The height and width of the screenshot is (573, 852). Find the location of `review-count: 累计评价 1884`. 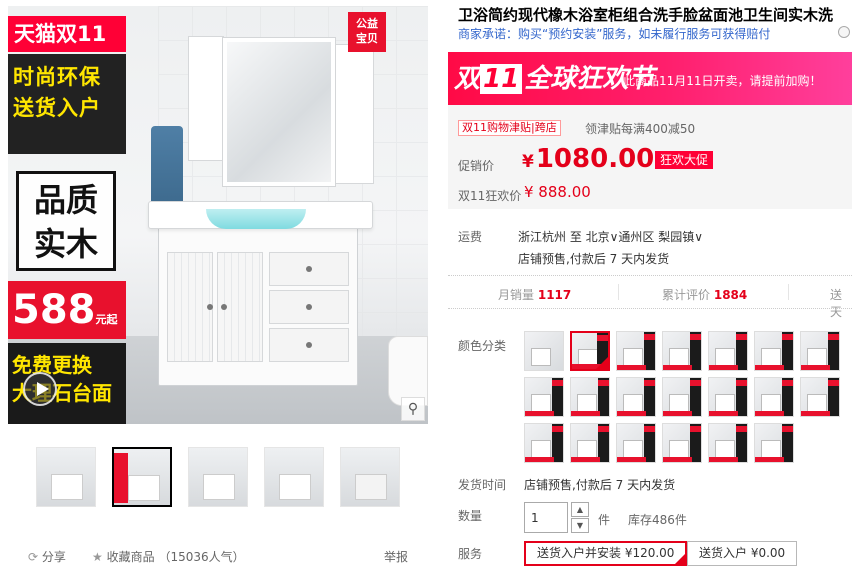

review-count: 累计评价 1884 is located at coordinates (704, 294).